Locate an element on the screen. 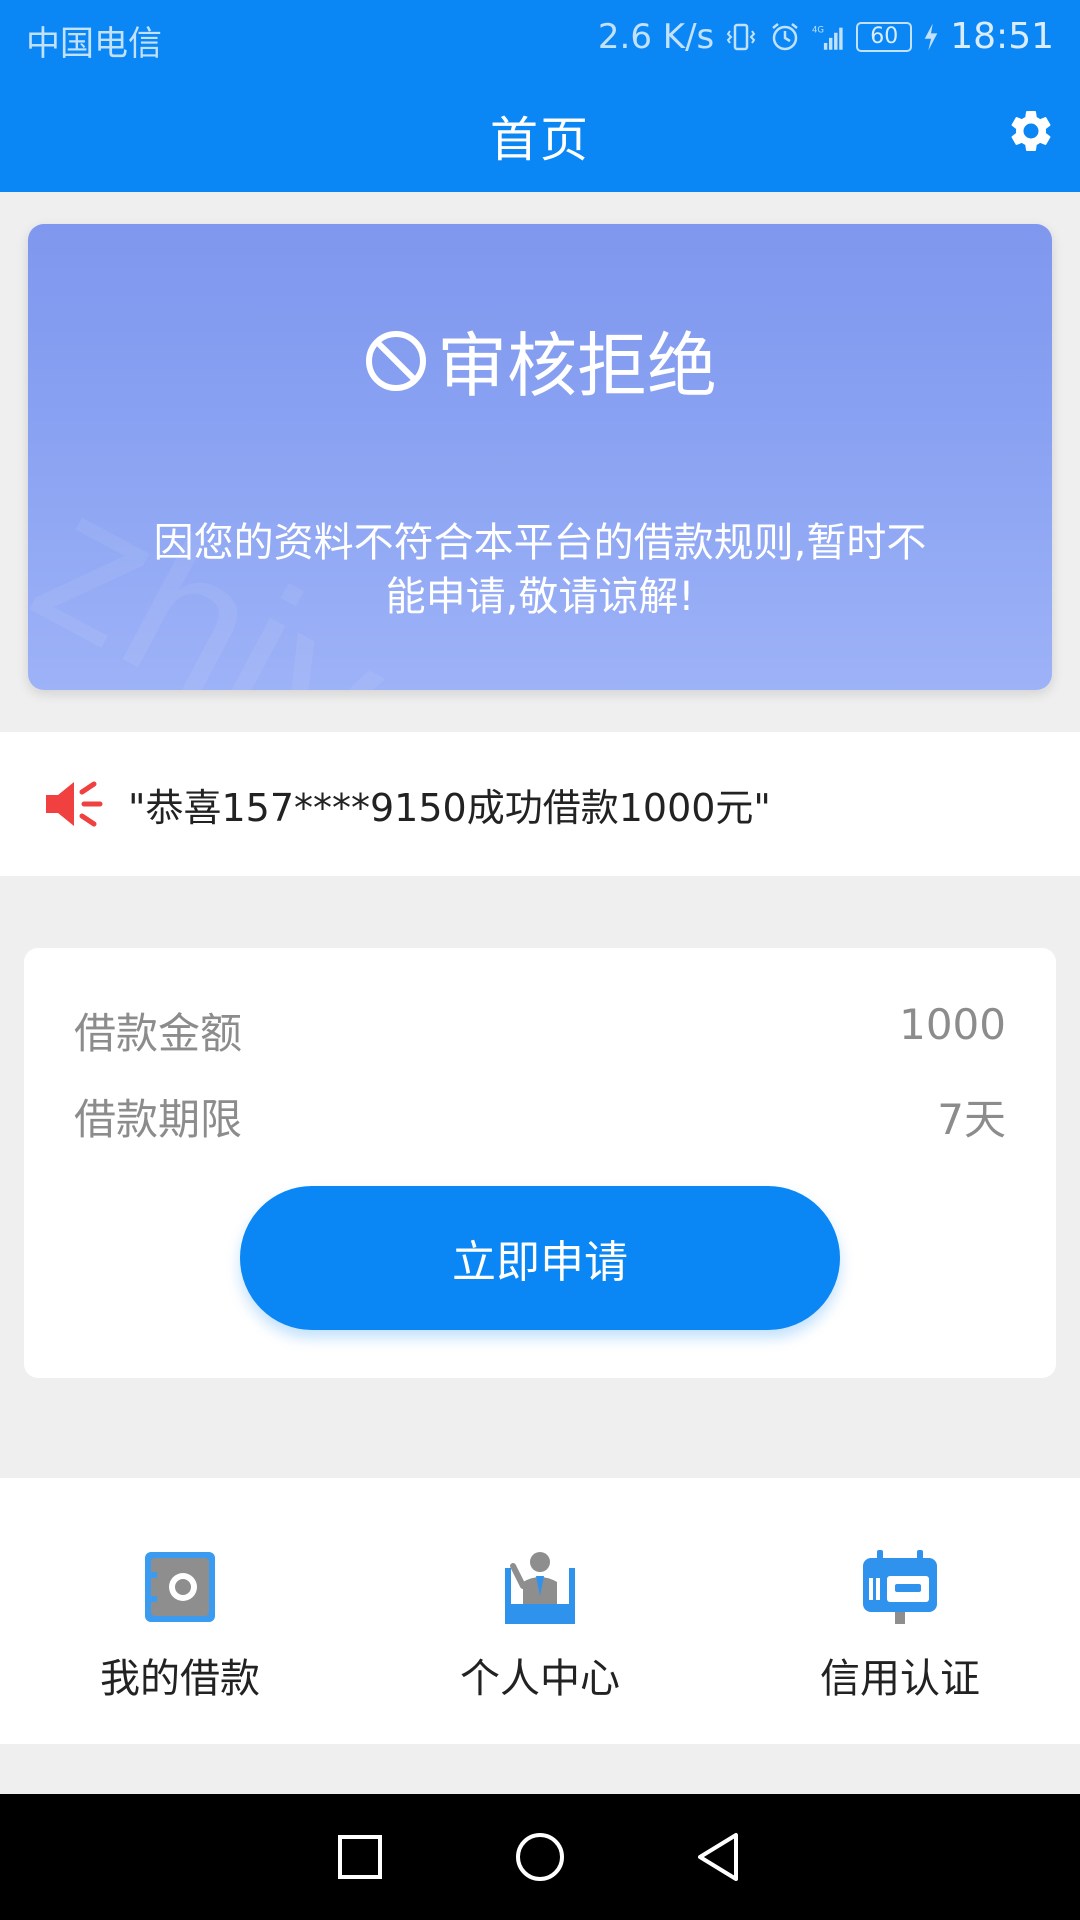 The width and height of the screenshot is (1080, 1920). loan-amount-label: 借款金额 is located at coordinates (158, 1033).